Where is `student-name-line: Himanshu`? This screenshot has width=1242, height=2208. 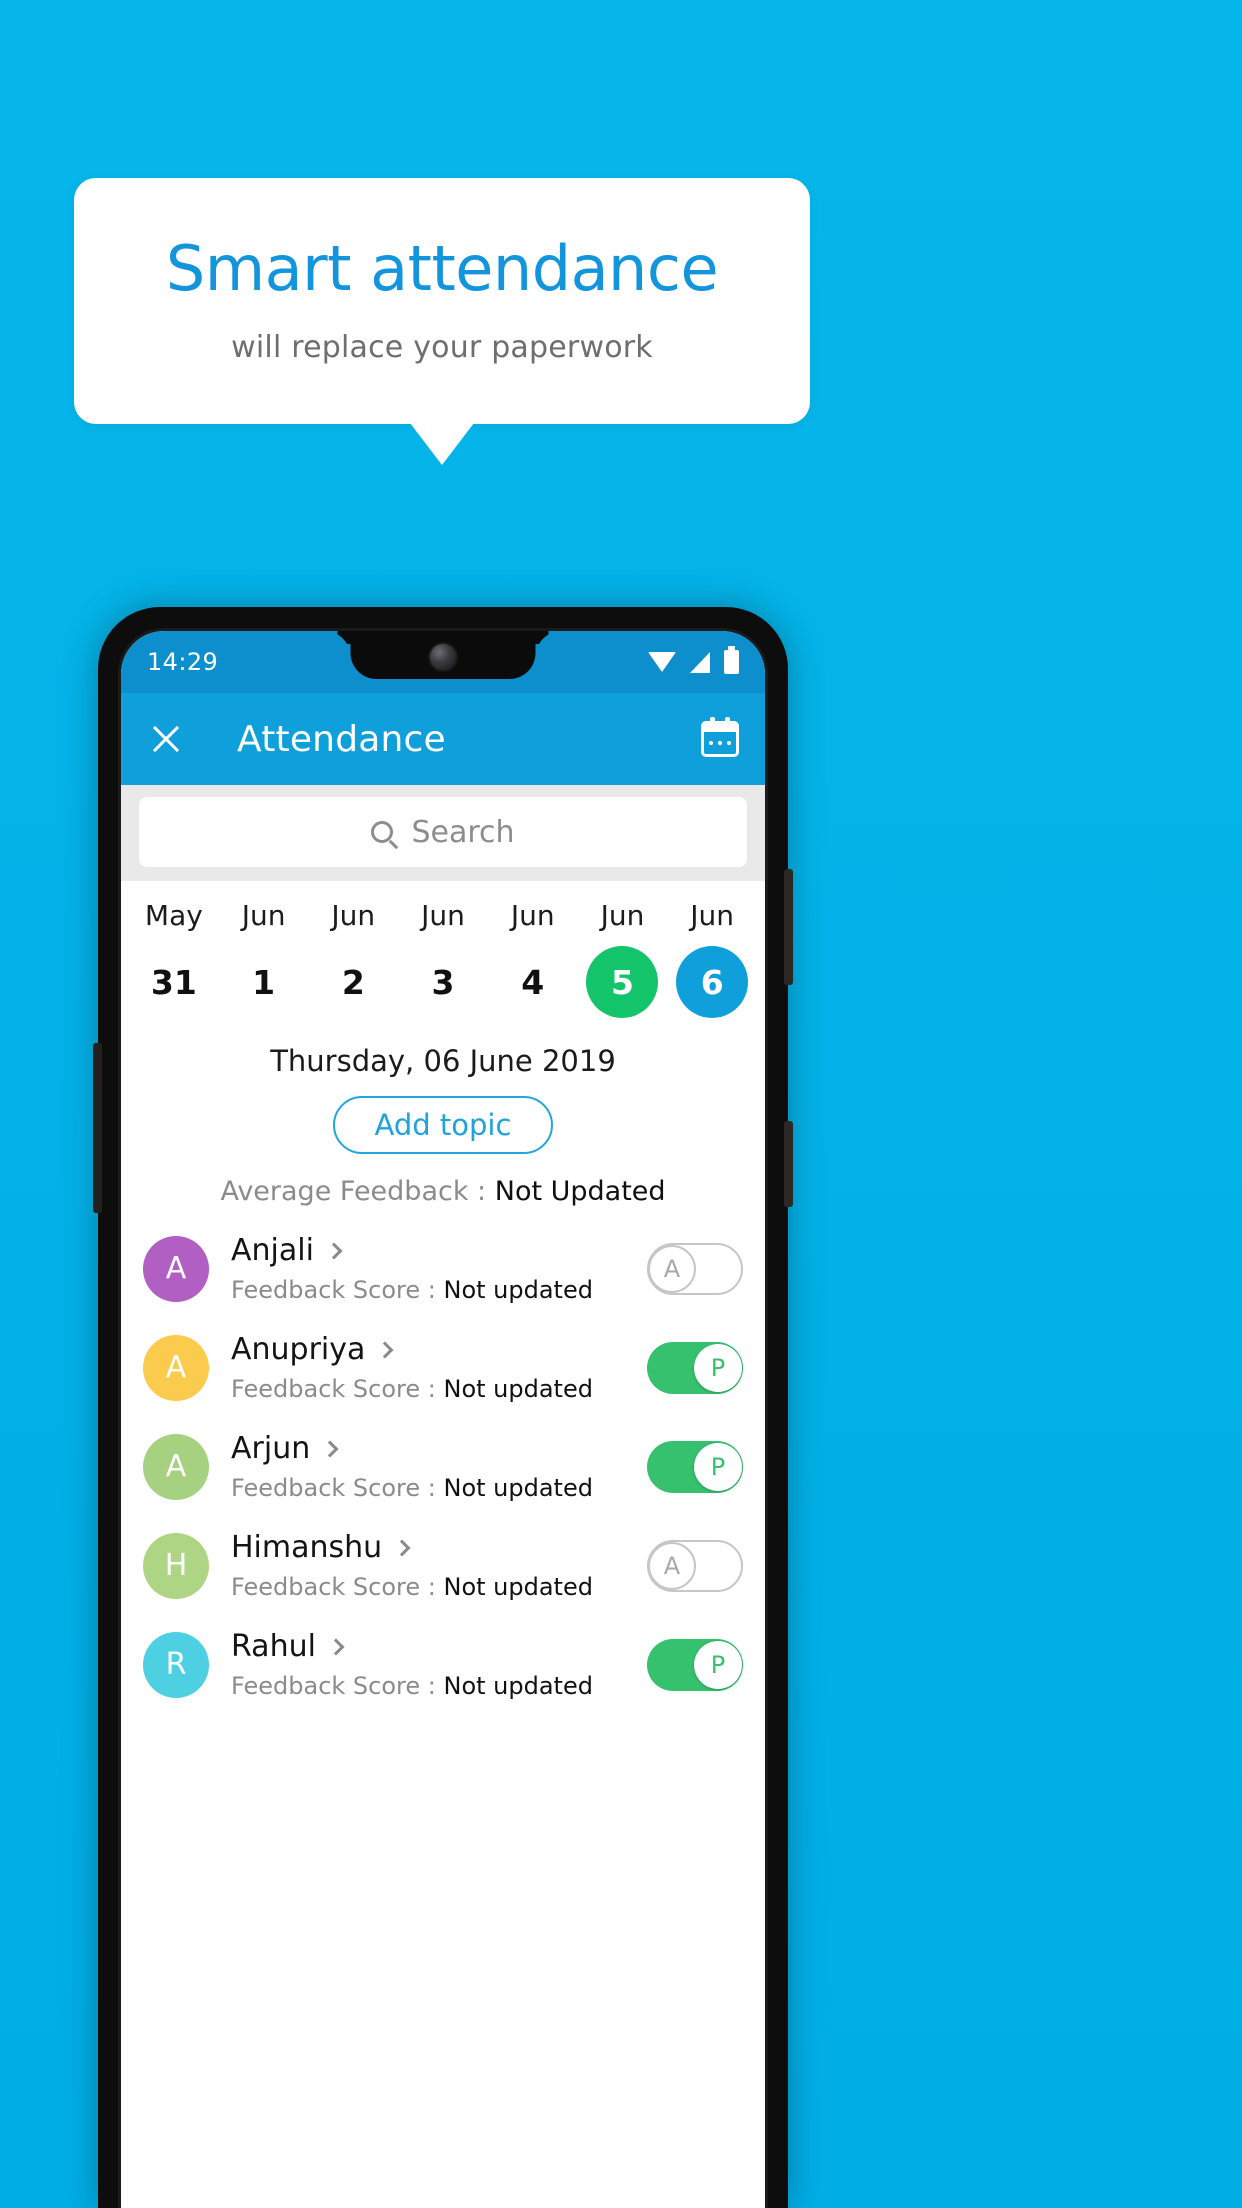 student-name-line: Himanshu is located at coordinates (428, 1547).